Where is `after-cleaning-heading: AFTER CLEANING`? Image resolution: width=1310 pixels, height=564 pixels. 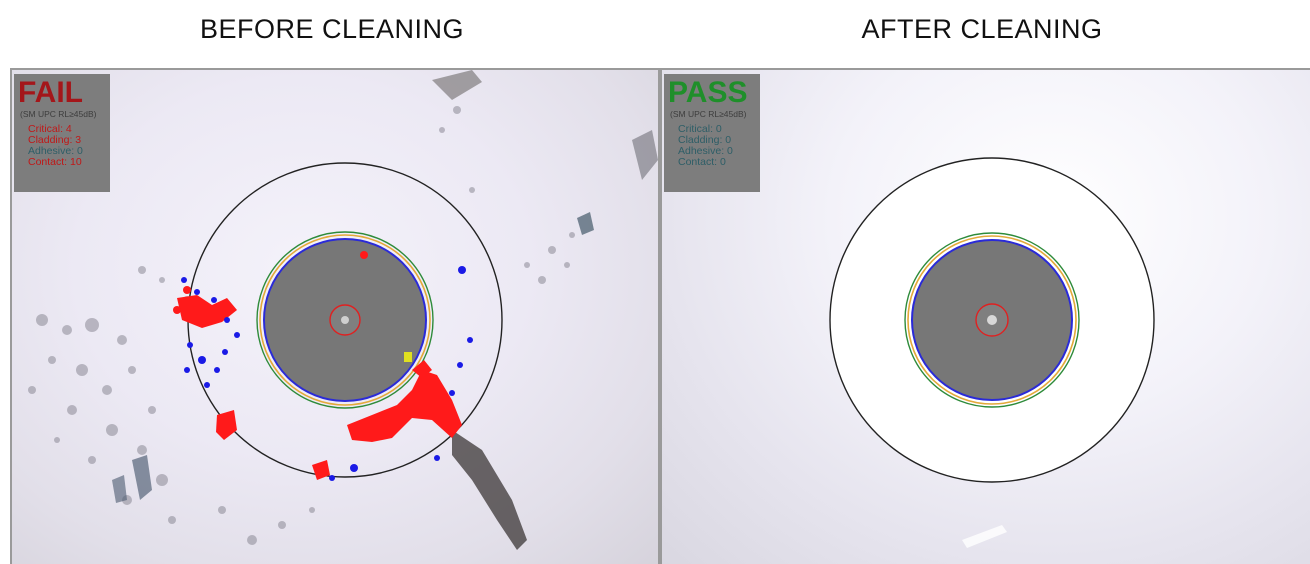
after-cleaning-heading: AFTER CLEANING is located at coordinates (982, 29).